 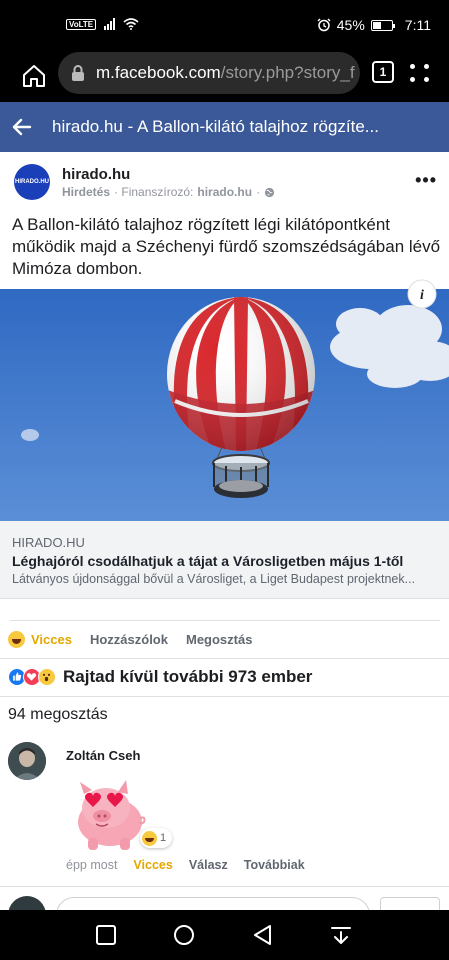 What do you see at coordinates (383, 72) in the screenshot?
I see `tab-switcher-button: 1` at bounding box center [383, 72].